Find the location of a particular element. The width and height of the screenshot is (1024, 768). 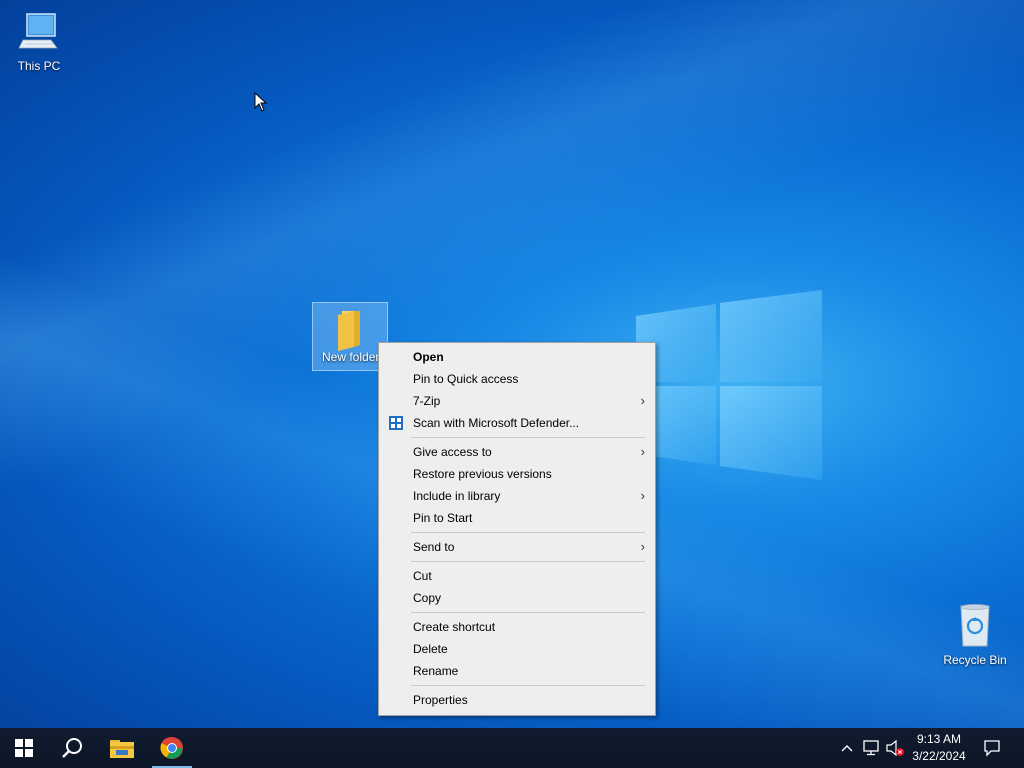

chrome-icon is located at coordinates (171, 747).